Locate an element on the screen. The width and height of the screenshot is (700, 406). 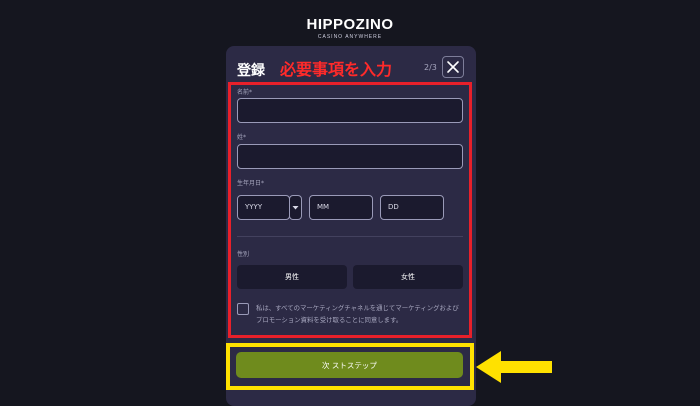
brand-name: HIPPOZINO is located at coordinates (350, 24).